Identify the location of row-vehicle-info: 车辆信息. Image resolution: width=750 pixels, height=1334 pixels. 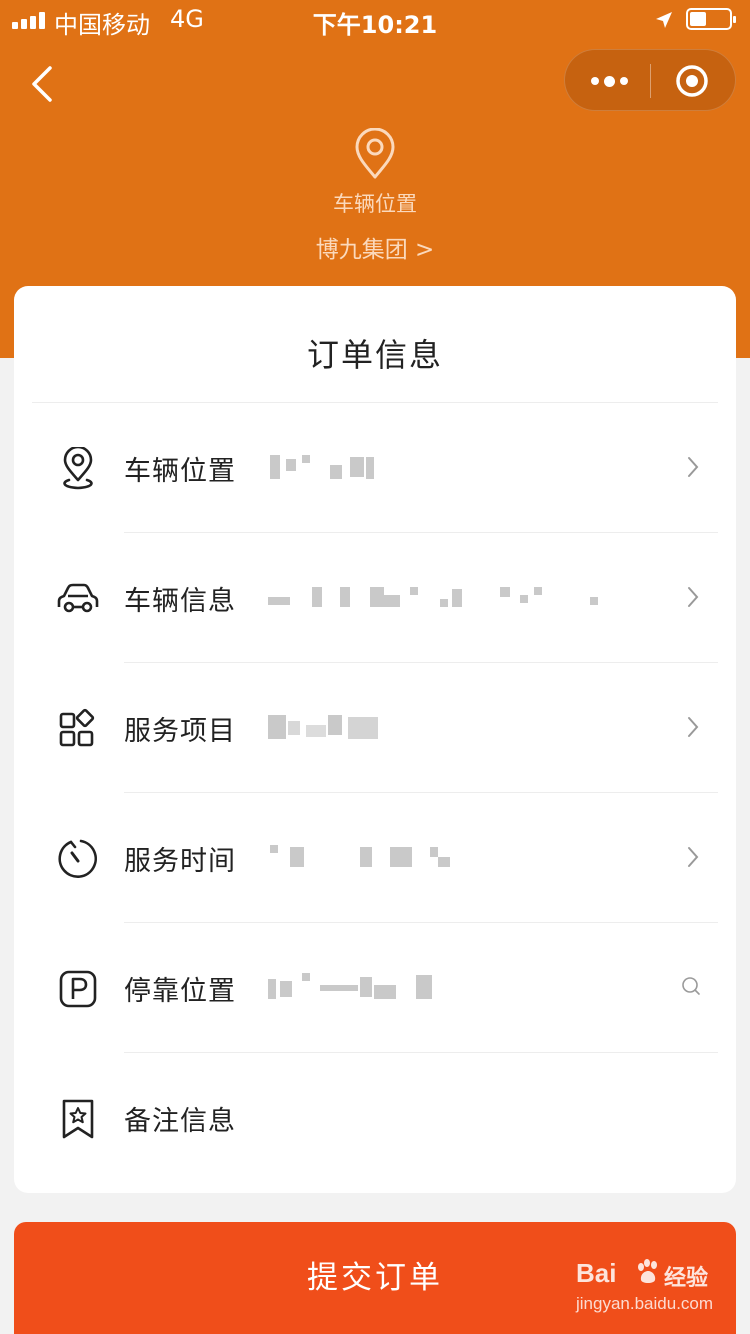
(375, 598).